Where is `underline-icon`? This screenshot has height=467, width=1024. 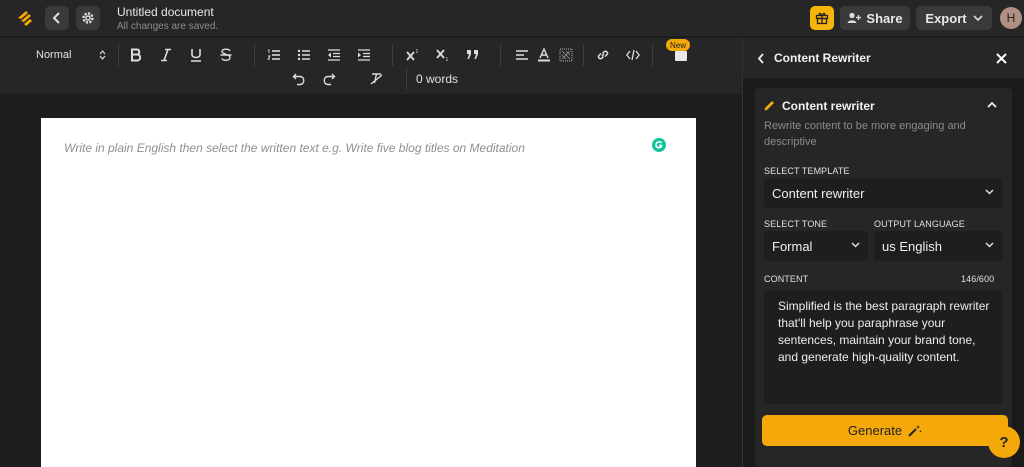 underline-icon is located at coordinates (196, 55).